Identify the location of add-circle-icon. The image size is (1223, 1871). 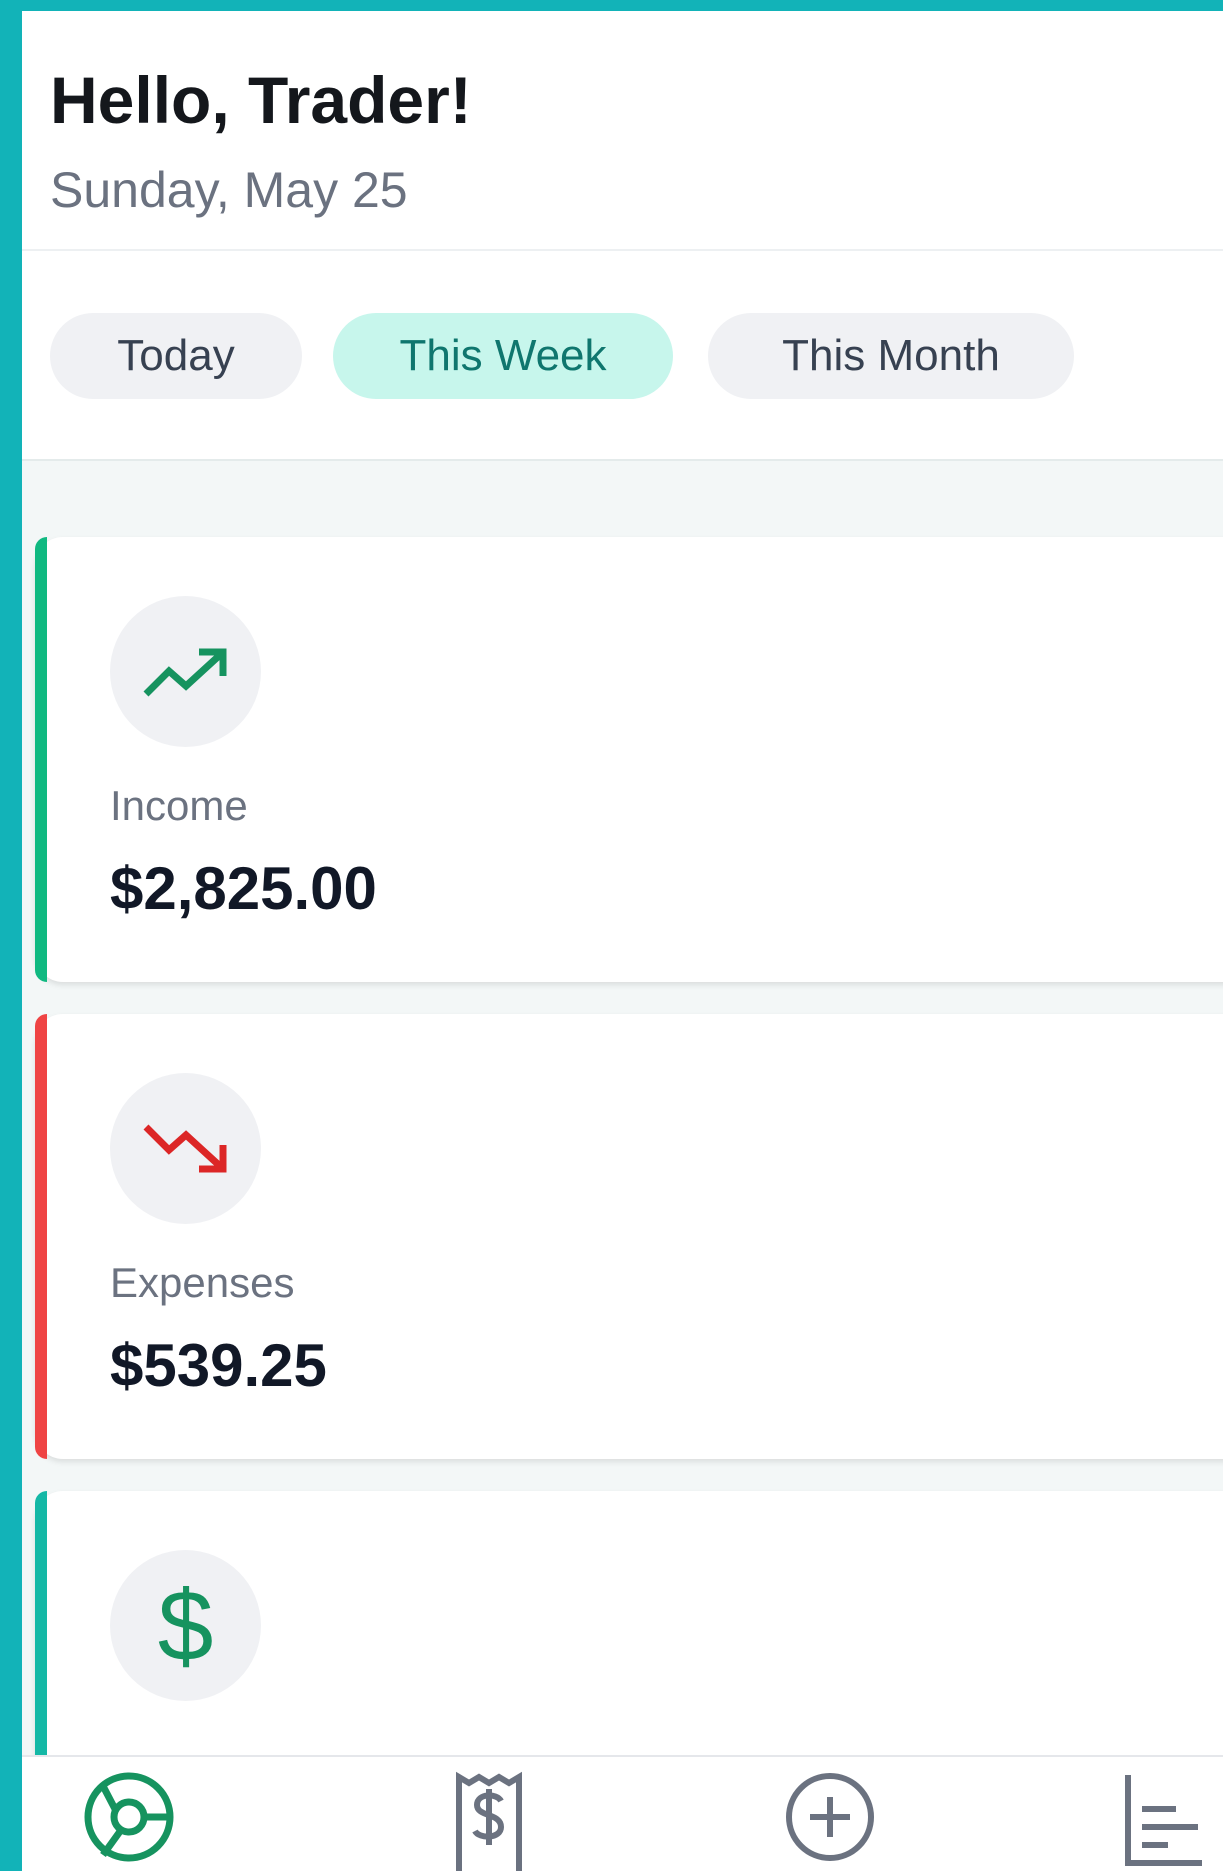
(830, 1817).